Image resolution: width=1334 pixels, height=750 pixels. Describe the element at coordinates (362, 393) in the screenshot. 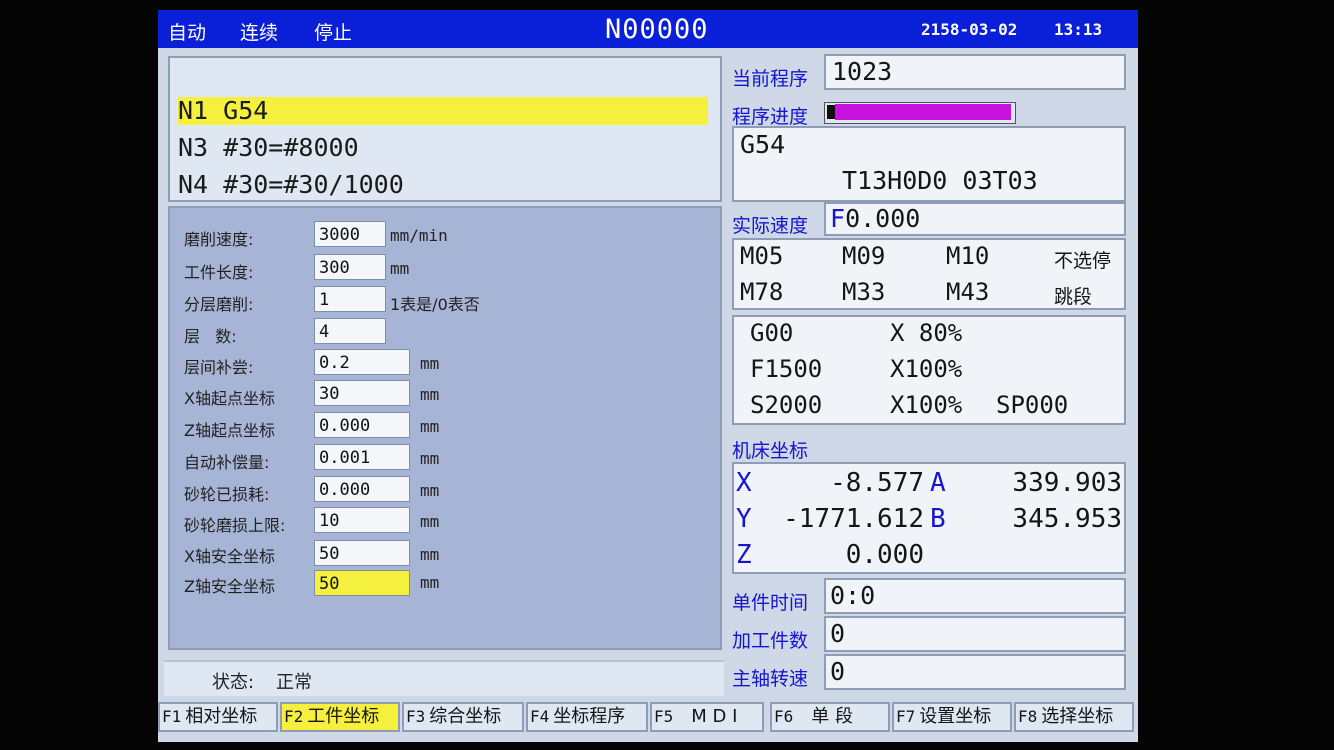

I see `x-start-field: 30` at that location.